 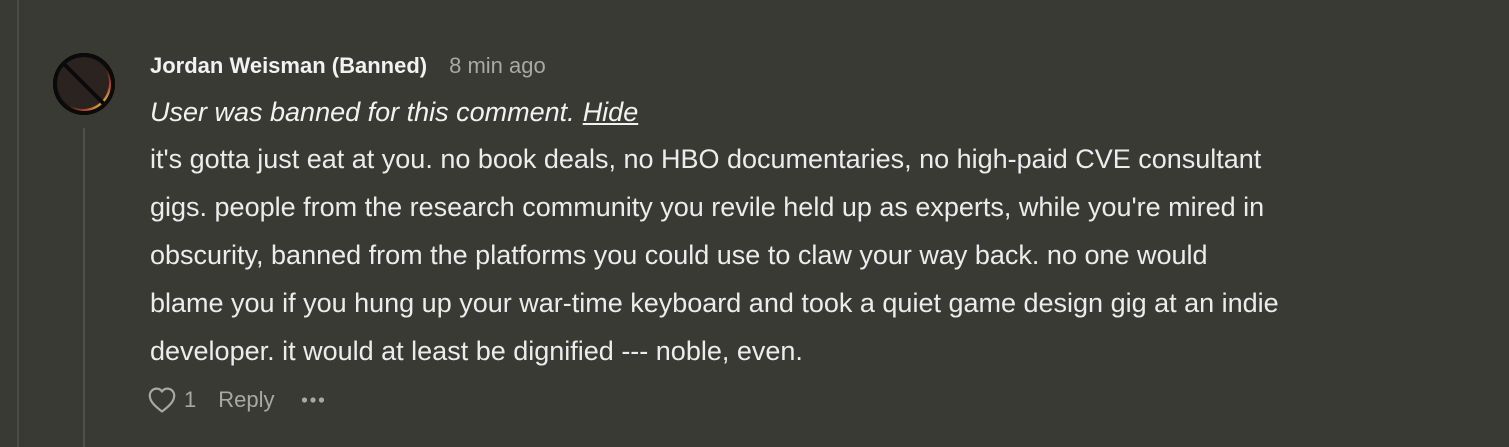 I want to click on heart-icon, so click(x=162, y=400).